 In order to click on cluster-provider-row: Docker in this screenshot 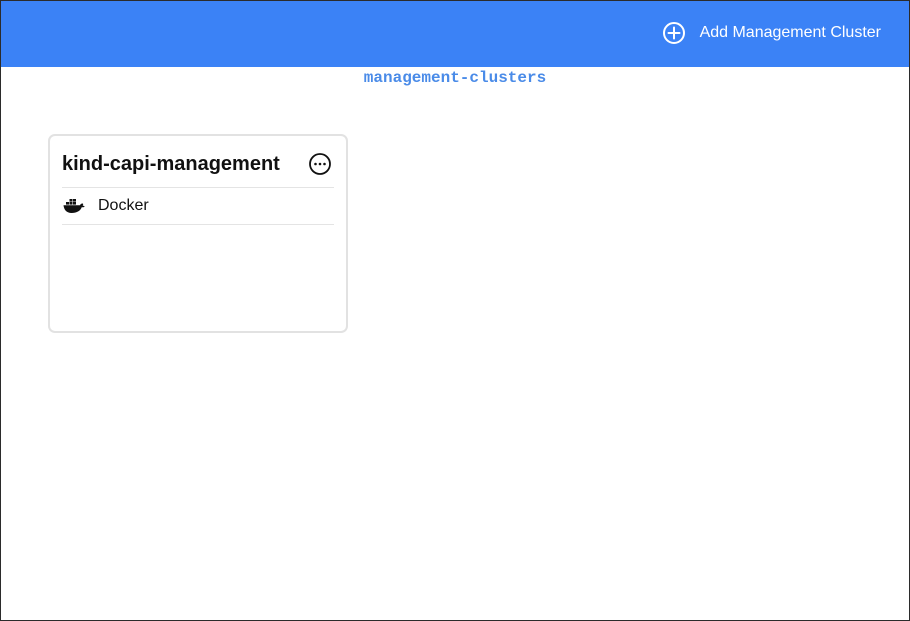, I will do `click(198, 206)`.